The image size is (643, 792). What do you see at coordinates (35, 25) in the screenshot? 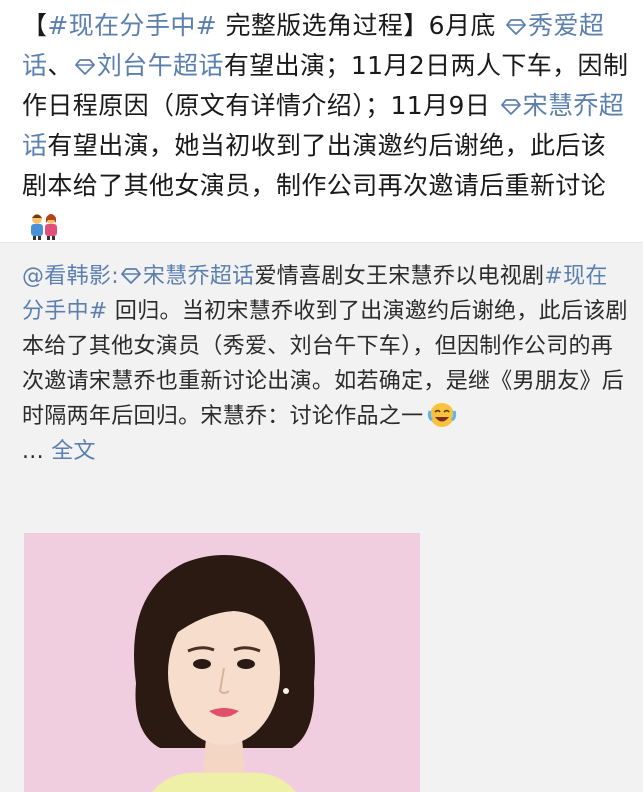
I see `post-text-segment-0: 【` at bounding box center [35, 25].